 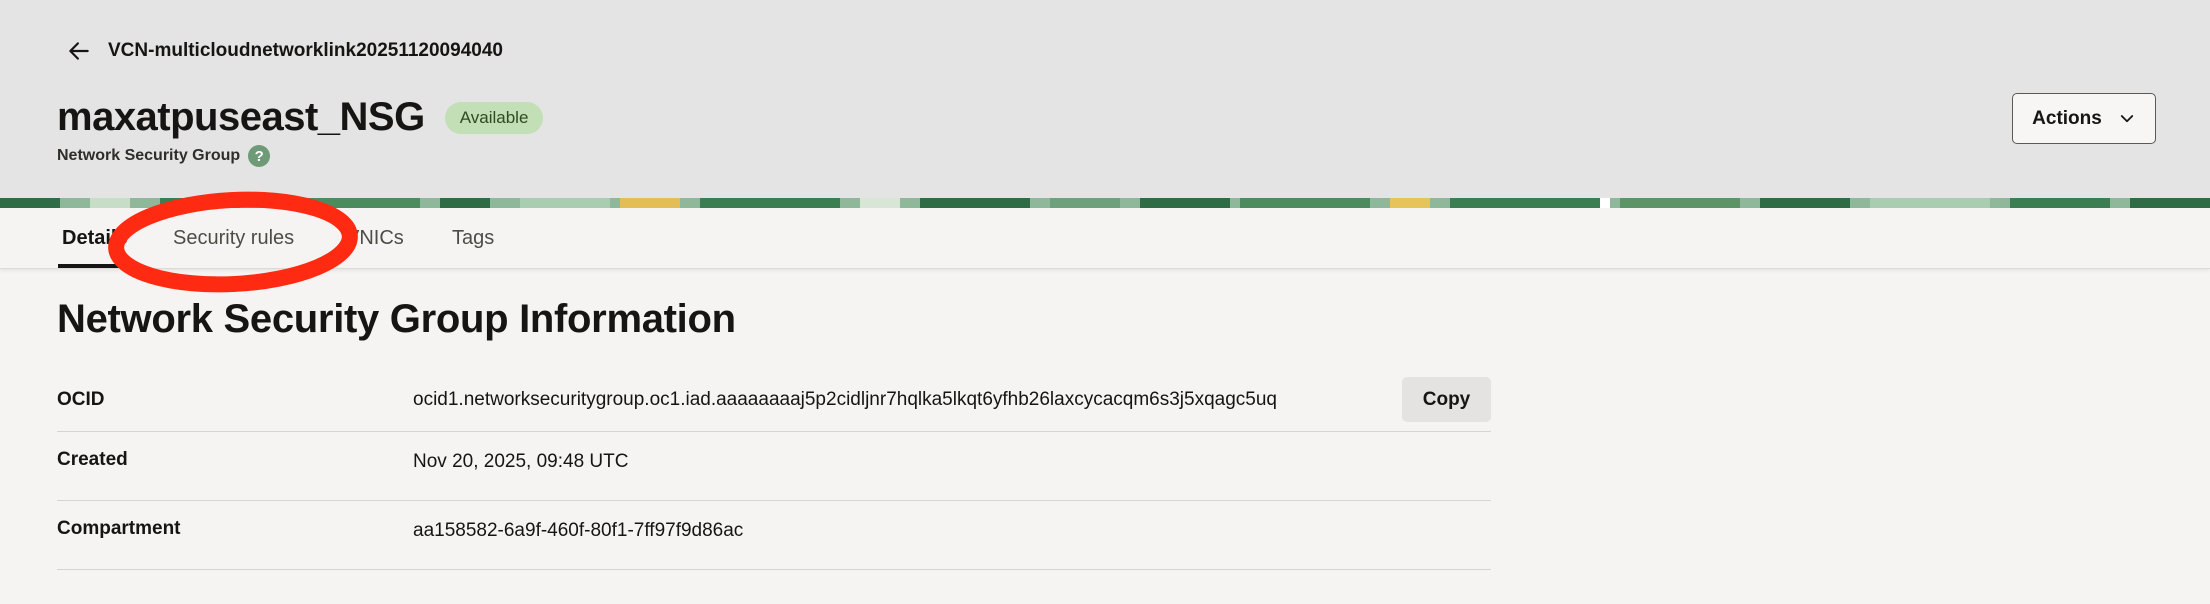 I want to click on tab-vnics: VNICs, so click(x=375, y=238).